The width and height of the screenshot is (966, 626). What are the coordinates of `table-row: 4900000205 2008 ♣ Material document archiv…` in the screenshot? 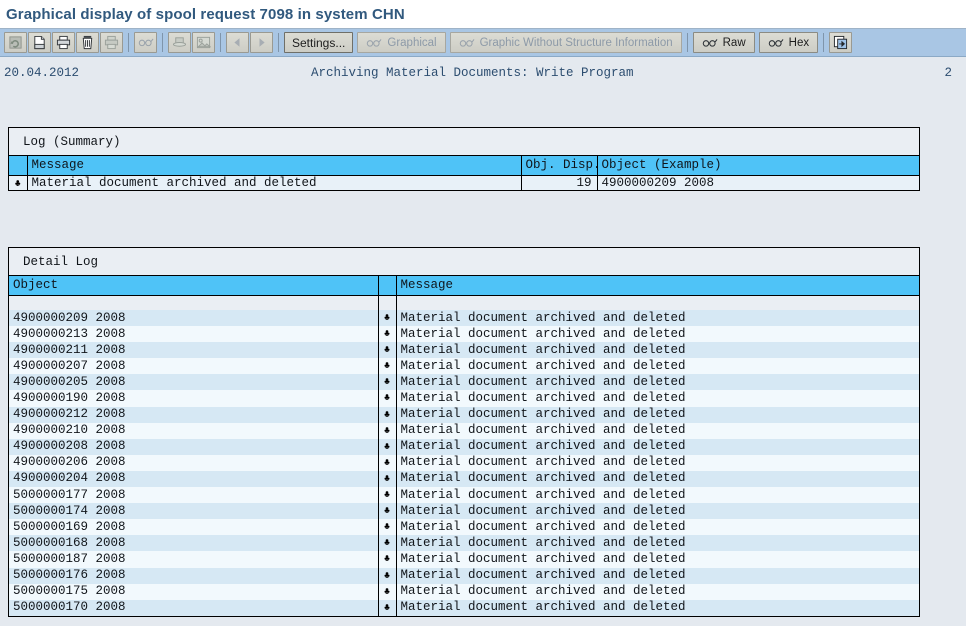 It's located at (464, 382).